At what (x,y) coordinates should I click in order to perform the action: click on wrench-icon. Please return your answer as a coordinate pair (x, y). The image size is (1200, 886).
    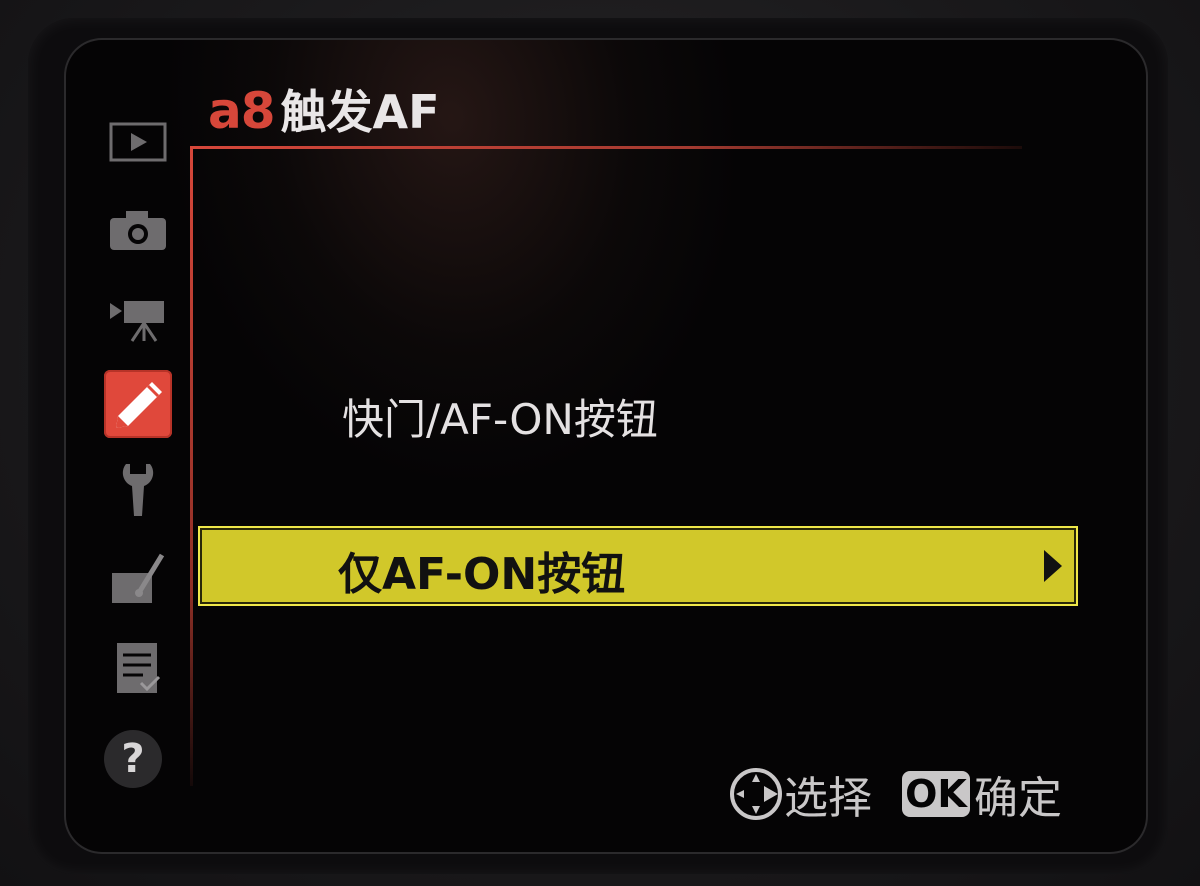
    Looking at the image, I should click on (138, 490).